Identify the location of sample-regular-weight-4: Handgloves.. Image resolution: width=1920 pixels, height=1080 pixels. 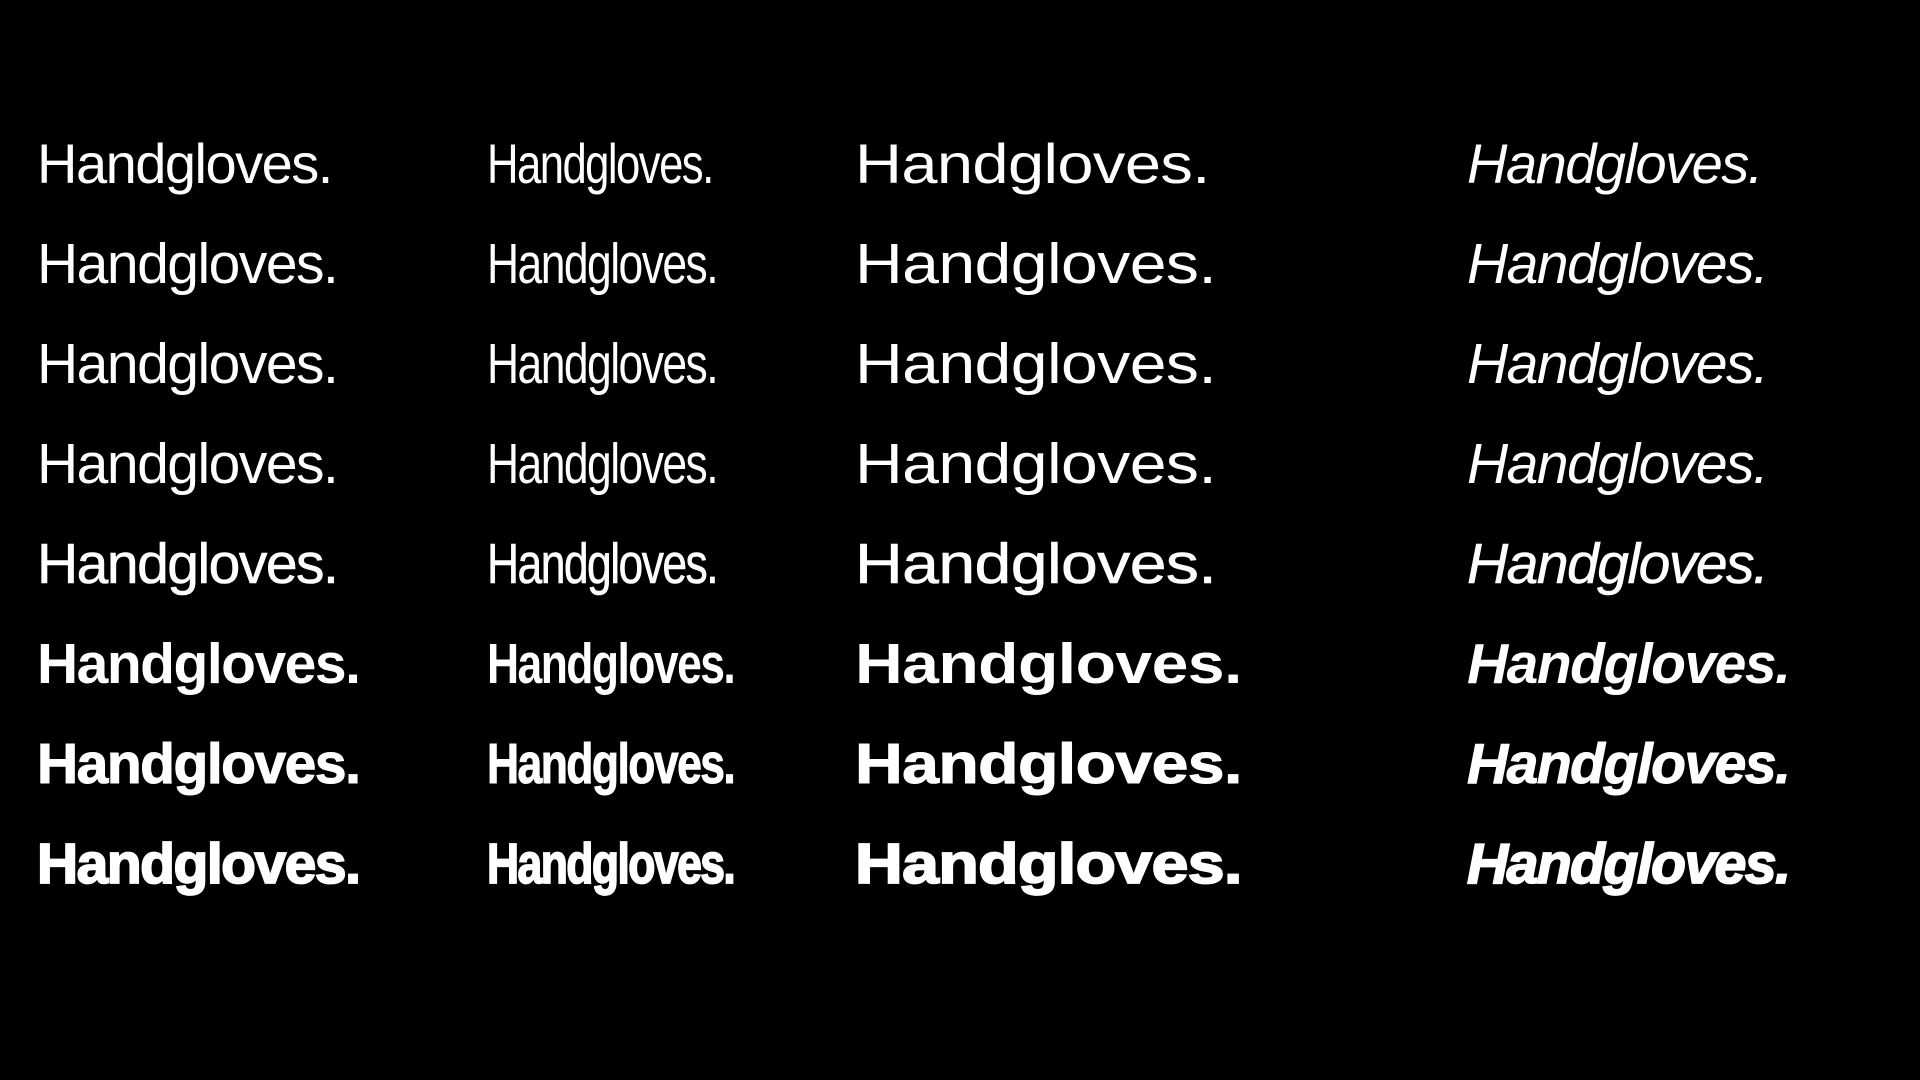
(188, 464).